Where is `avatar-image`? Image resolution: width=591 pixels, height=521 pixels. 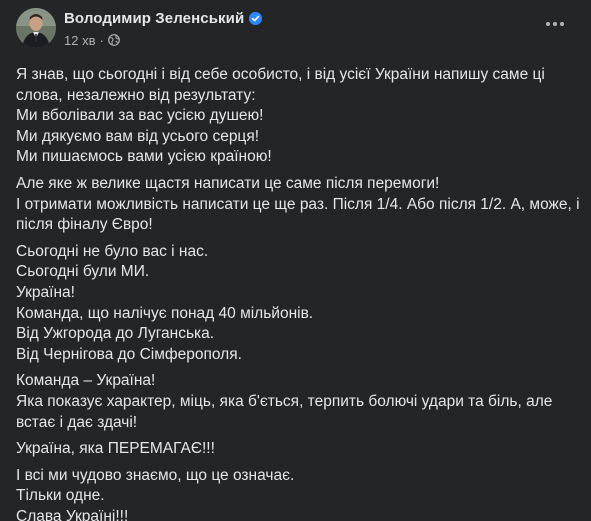 avatar-image is located at coordinates (36, 28).